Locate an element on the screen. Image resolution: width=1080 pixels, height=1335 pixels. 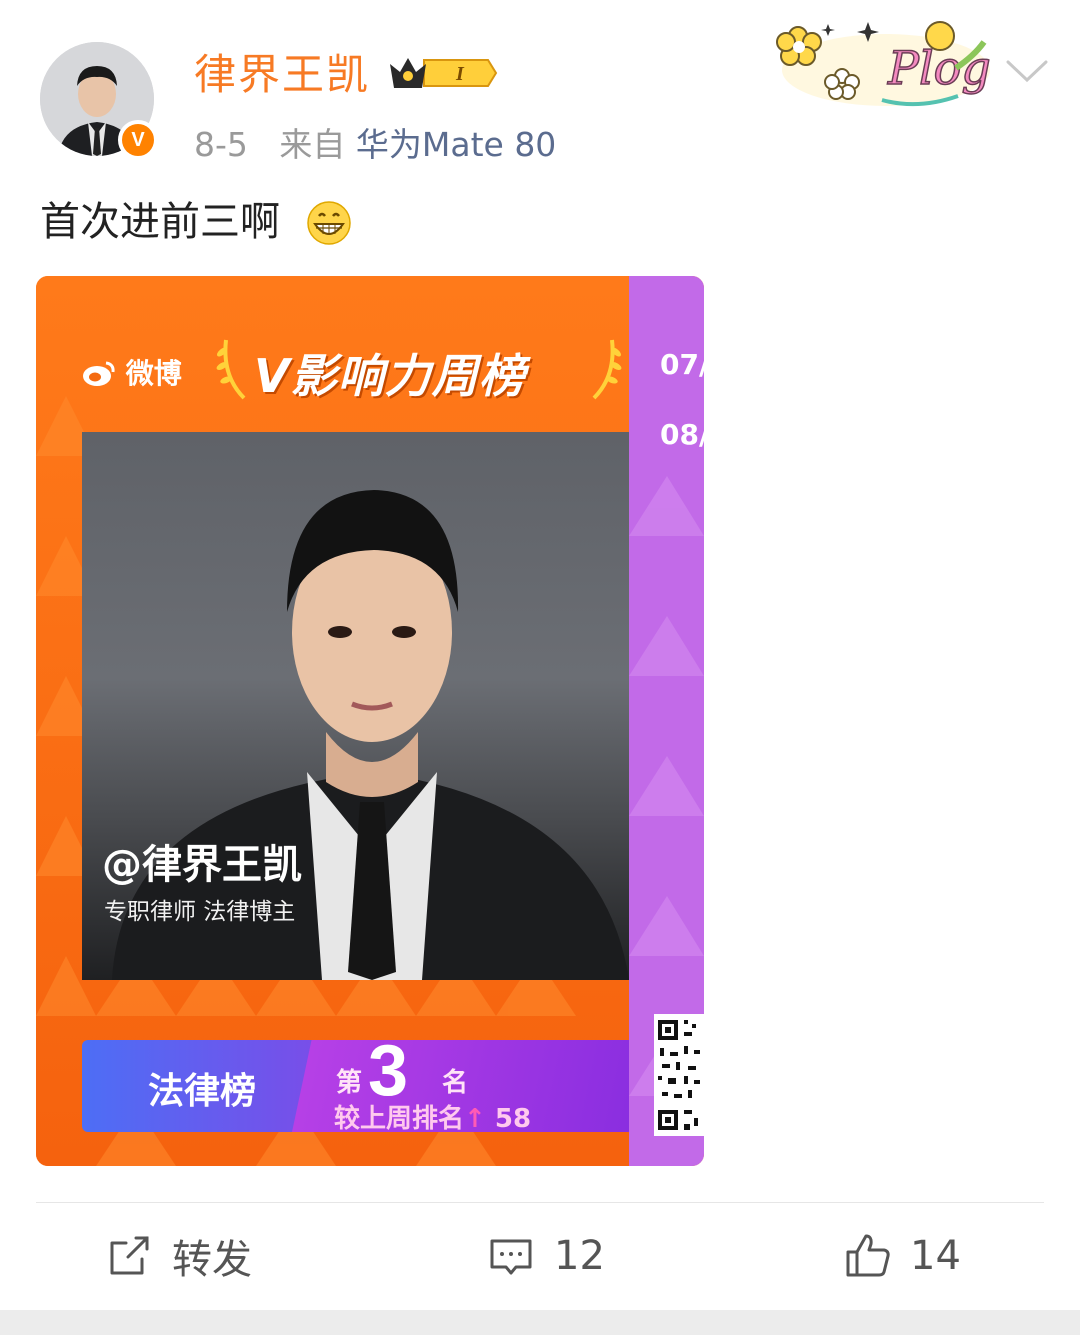
card-handle: @律界王凯 is located at coordinates (202, 865).